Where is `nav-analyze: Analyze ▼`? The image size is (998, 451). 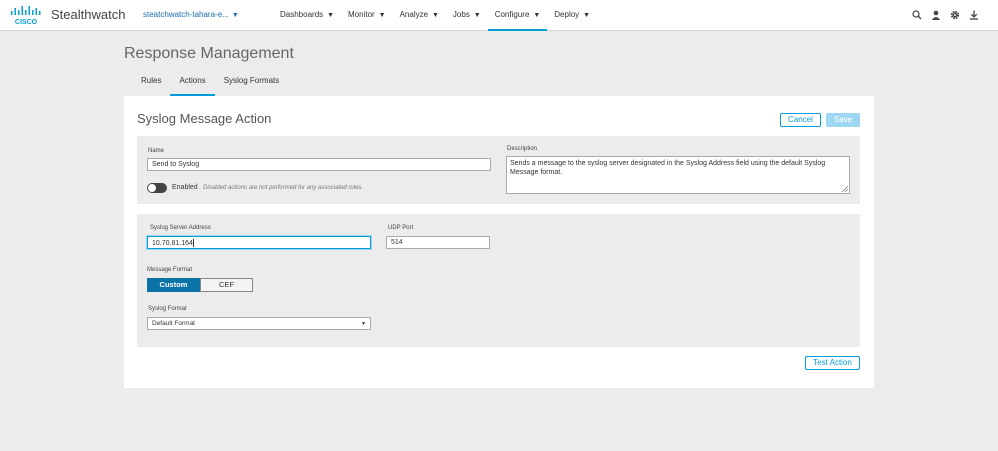
nav-analyze: Analyze ▼ is located at coordinates (419, 15).